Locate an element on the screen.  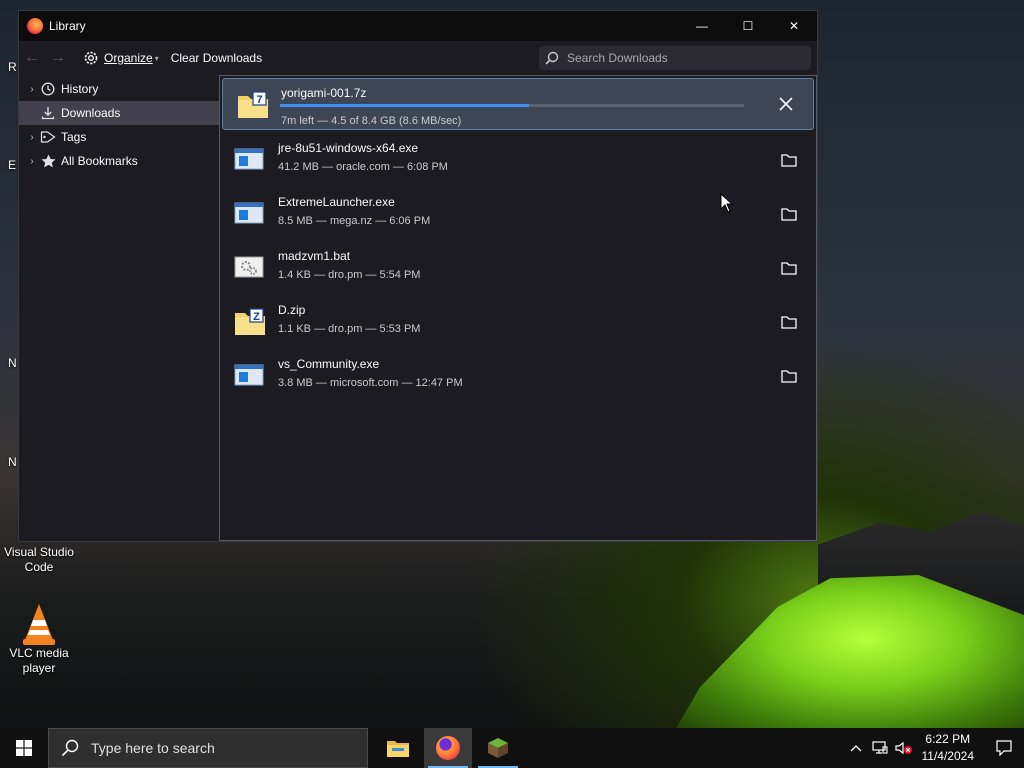
file-explorer-icon is located at coordinates (398, 749).